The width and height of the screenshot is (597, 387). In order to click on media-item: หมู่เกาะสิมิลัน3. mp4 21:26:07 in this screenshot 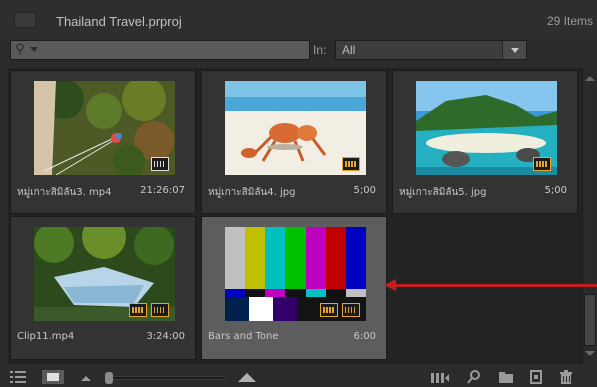, I will do `click(103, 142)`.